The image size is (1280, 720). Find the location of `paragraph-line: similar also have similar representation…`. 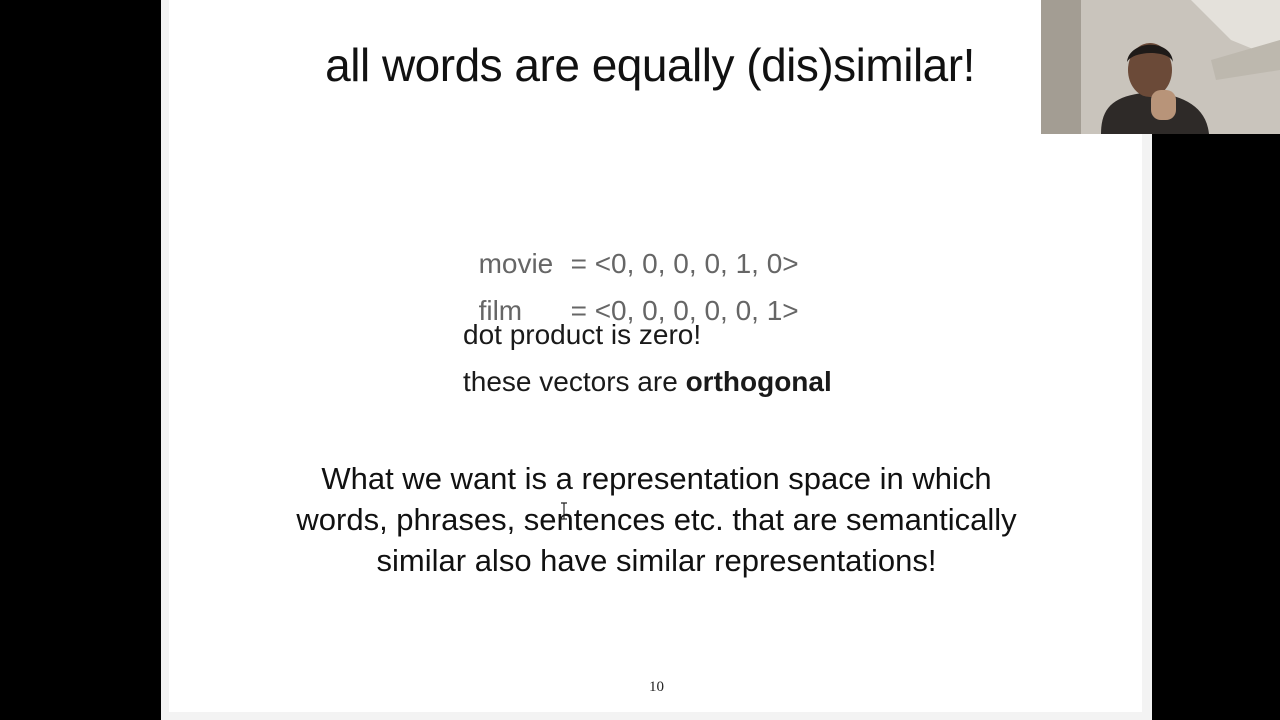

paragraph-line: similar also have similar representation… is located at coordinates (656, 560).